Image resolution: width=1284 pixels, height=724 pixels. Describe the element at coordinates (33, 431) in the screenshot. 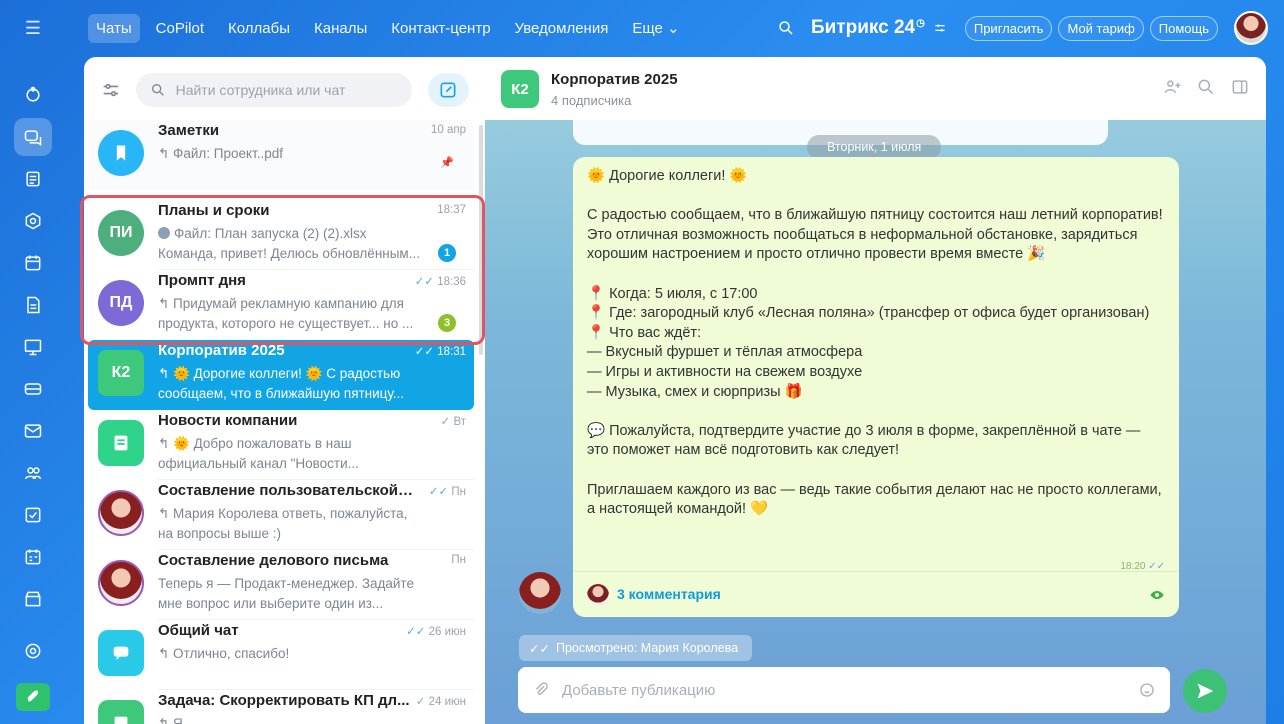

I see `mail-icon` at that location.